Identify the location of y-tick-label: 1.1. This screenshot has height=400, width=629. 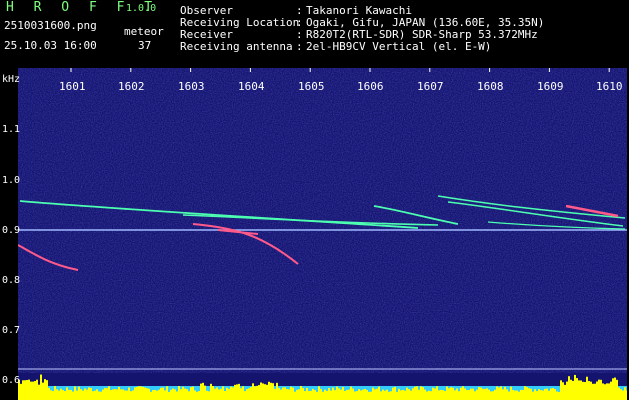
(11, 129).